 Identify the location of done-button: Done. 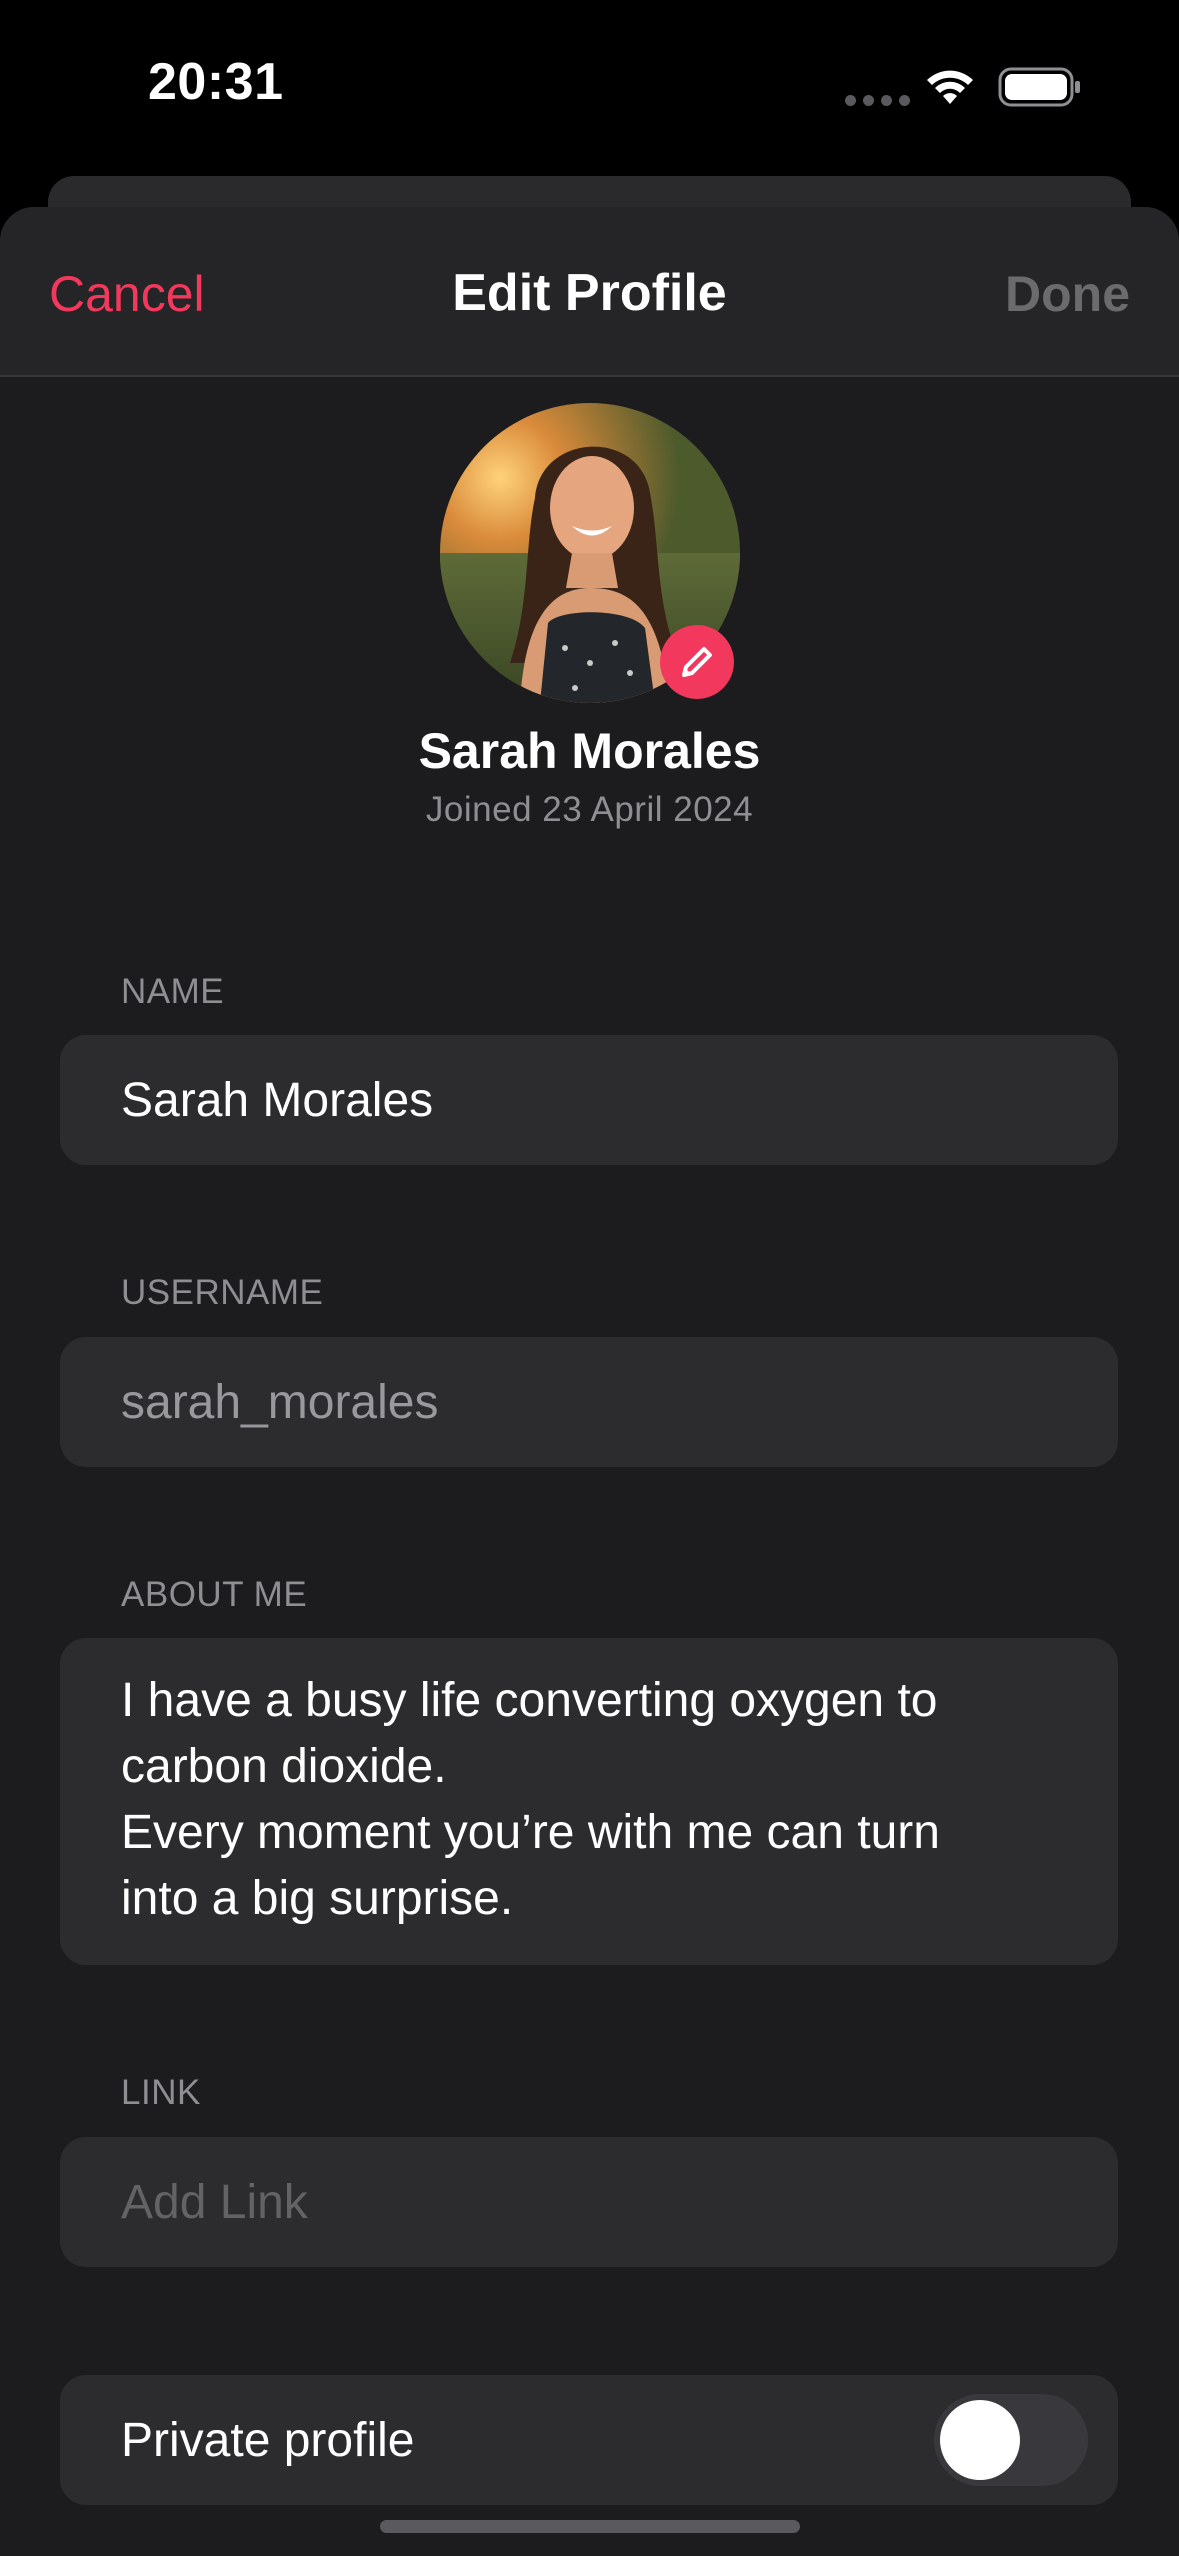
(1067, 294).